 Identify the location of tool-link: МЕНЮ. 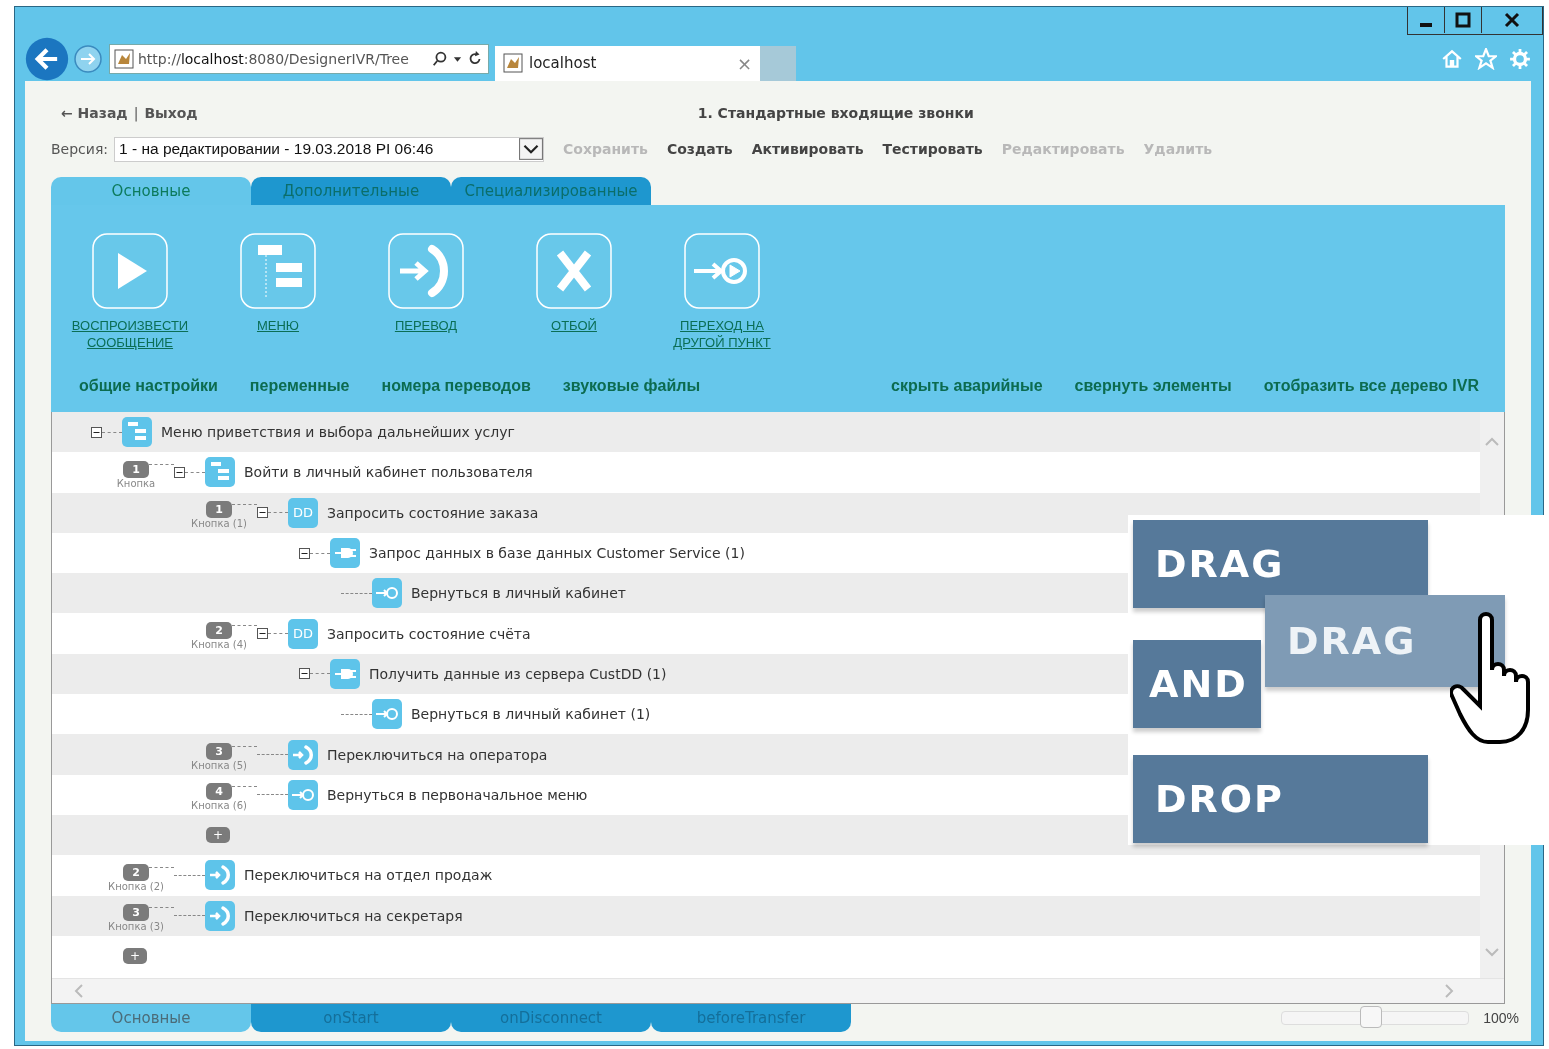
(278, 325).